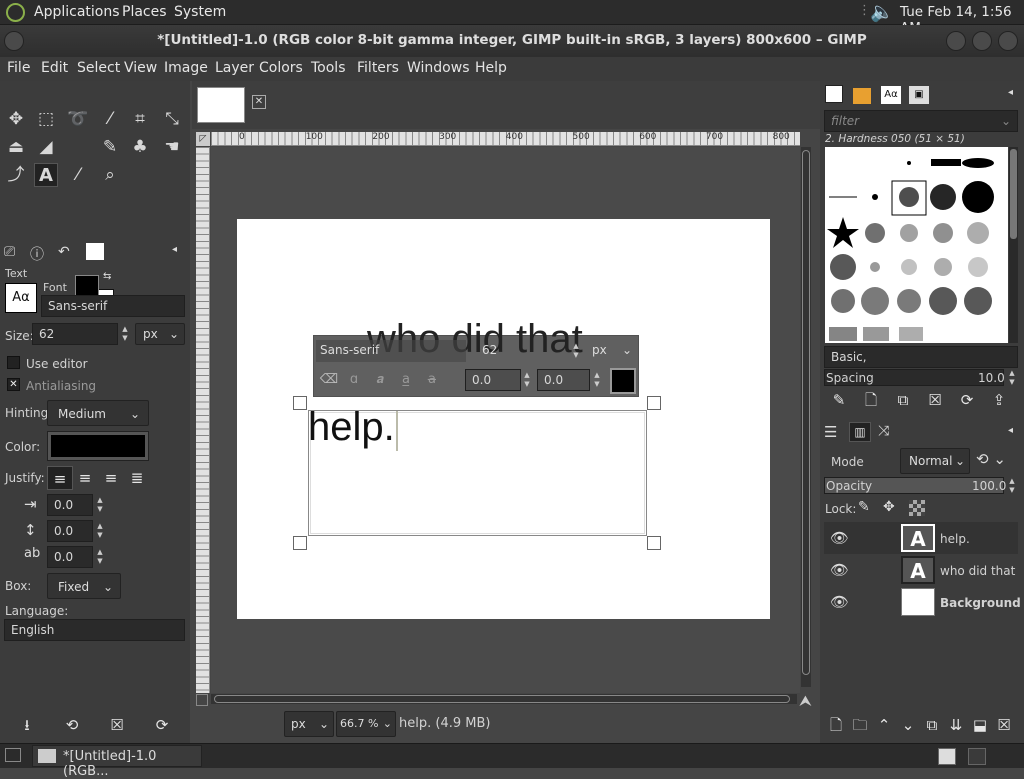 This screenshot has width=1024, height=779. What do you see at coordinates (300, 403) in the screenshot?
I see `resize-handle-tl` at bounding box center [300, 403].